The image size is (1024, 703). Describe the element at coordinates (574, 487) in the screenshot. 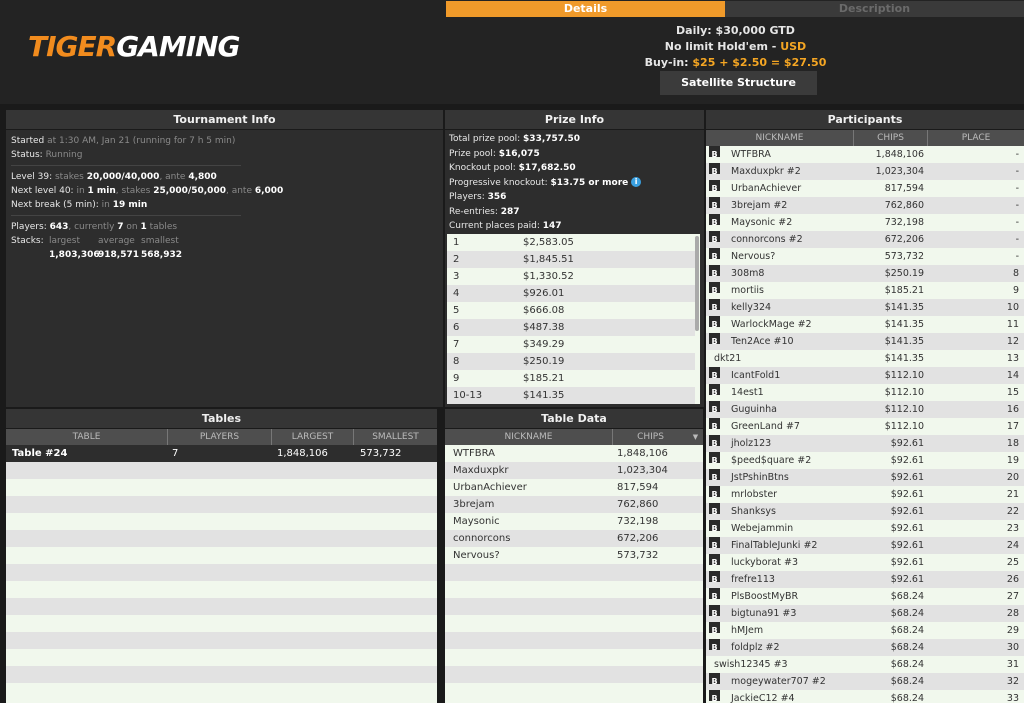

I see `table-data-row: UrbanAchiever 817,594` at that location.